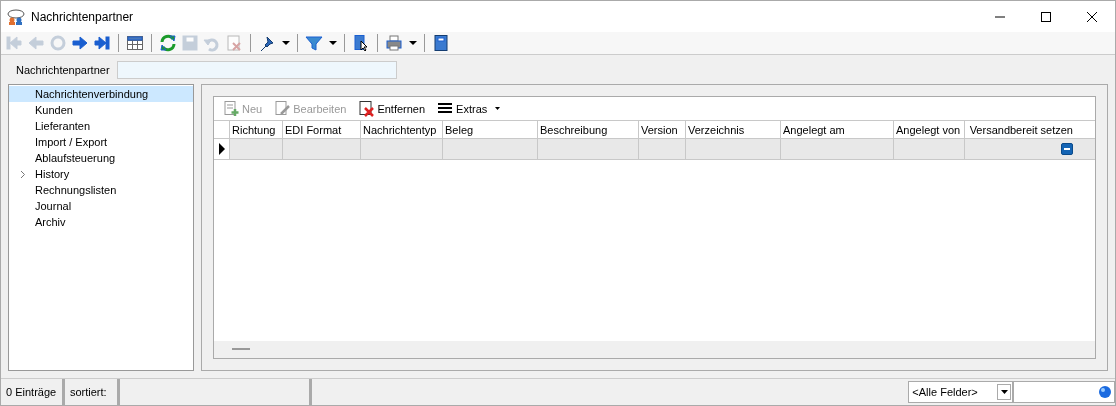 This screenshot has height=406, width=1116. What do you see at coordinates (101, 174) in the screenshot?
I see `sidebar-item: History` at bounding box center [101, 174].